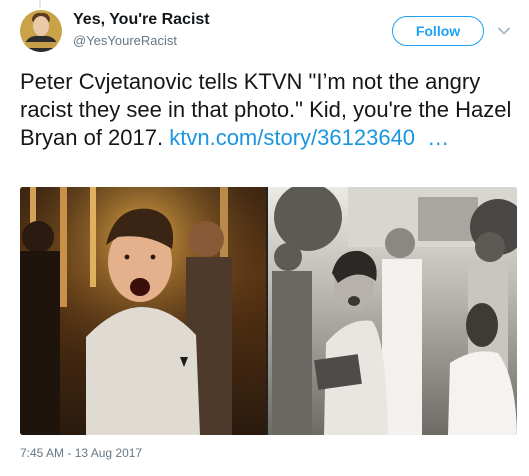 The width and height of the screenshot is (529, 476). Describe the element at coordinates (41, 26) in the screenshot. I see `avatar-face` at that location.